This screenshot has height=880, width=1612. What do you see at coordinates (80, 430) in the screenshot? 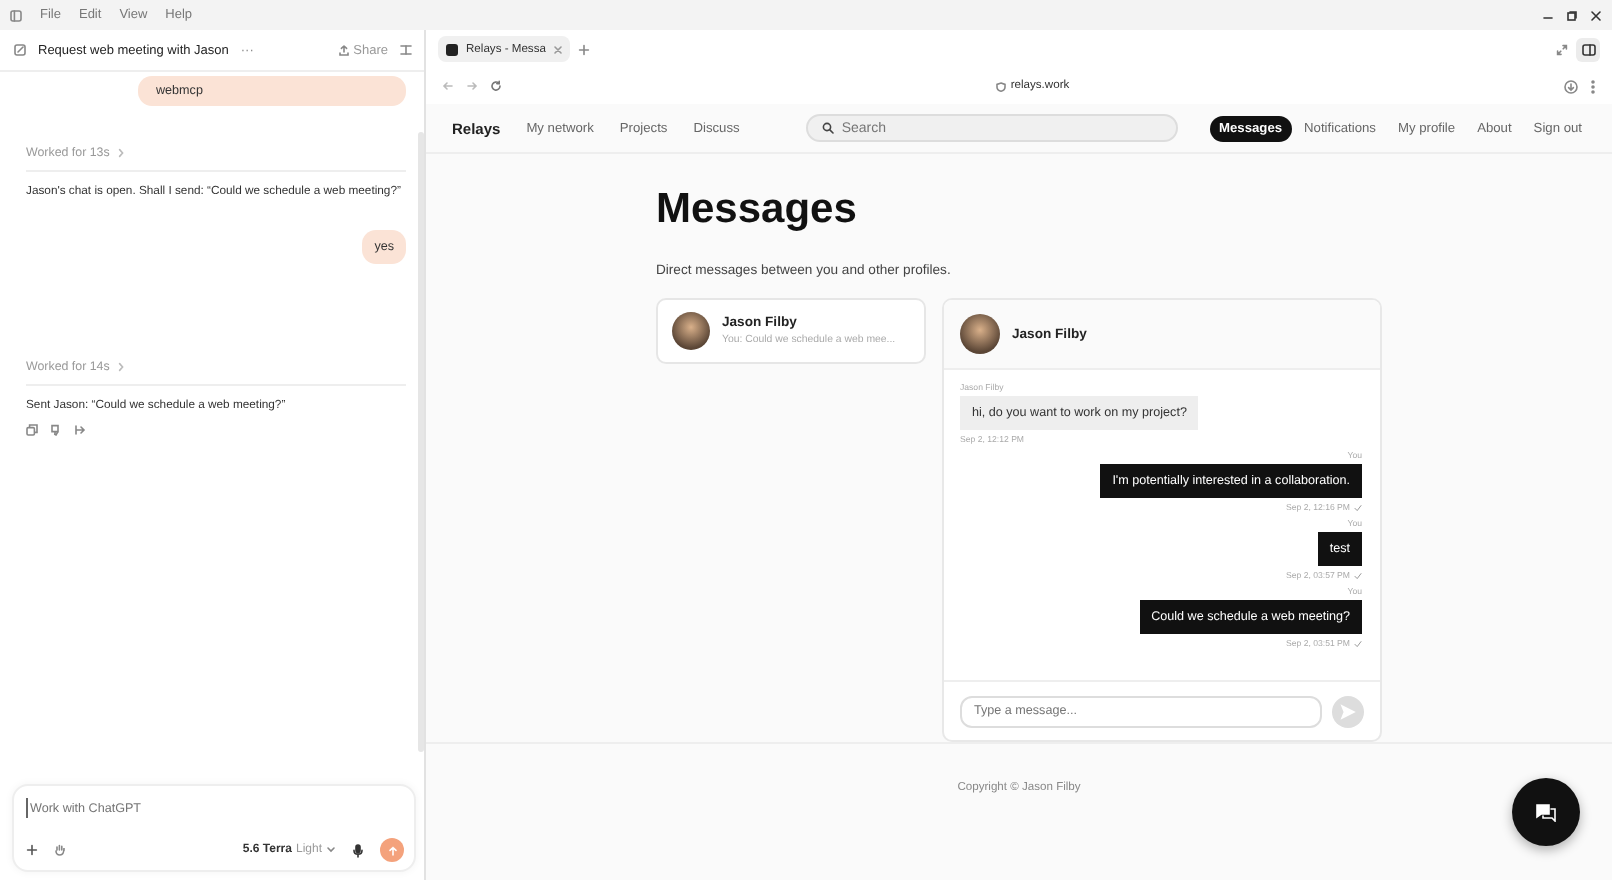
I see `share-icon` at bounding box center [80, 430].